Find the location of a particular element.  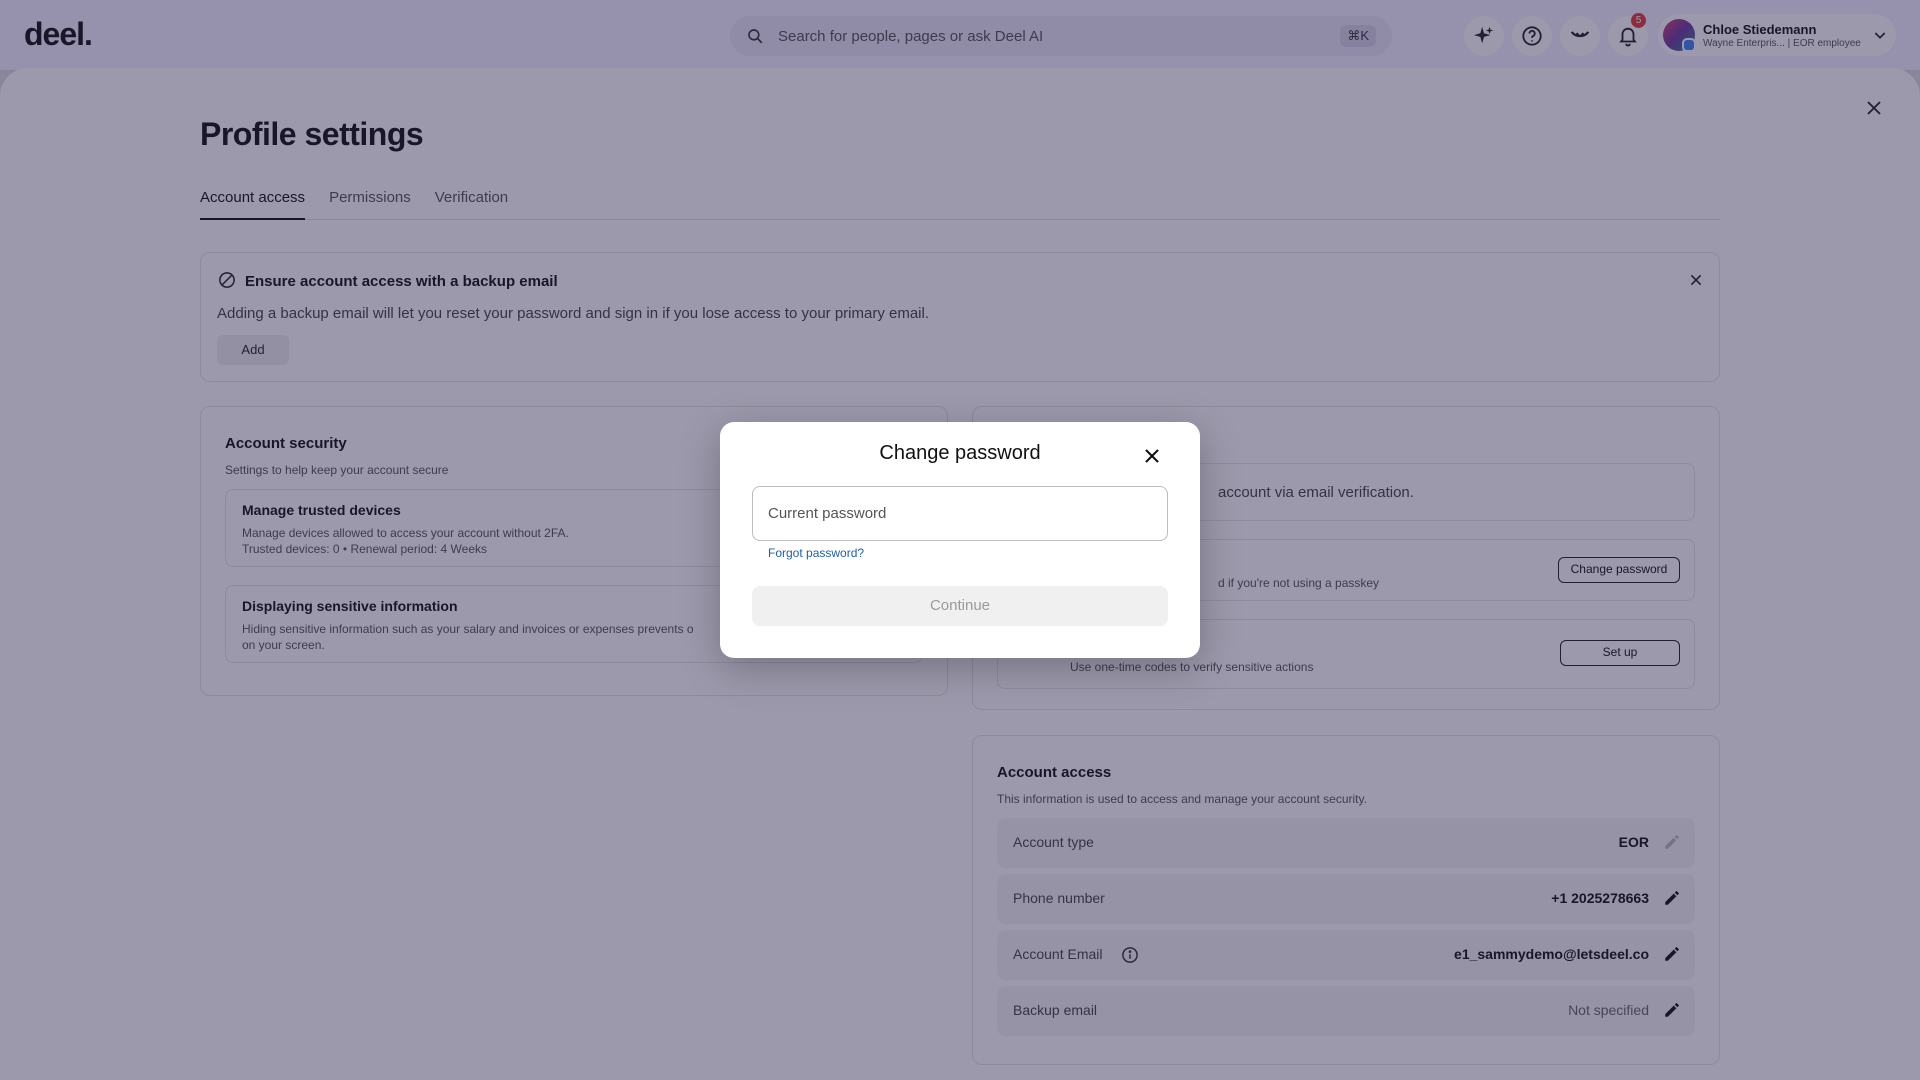

close-modal-button is located at coordinates (1152, 456).